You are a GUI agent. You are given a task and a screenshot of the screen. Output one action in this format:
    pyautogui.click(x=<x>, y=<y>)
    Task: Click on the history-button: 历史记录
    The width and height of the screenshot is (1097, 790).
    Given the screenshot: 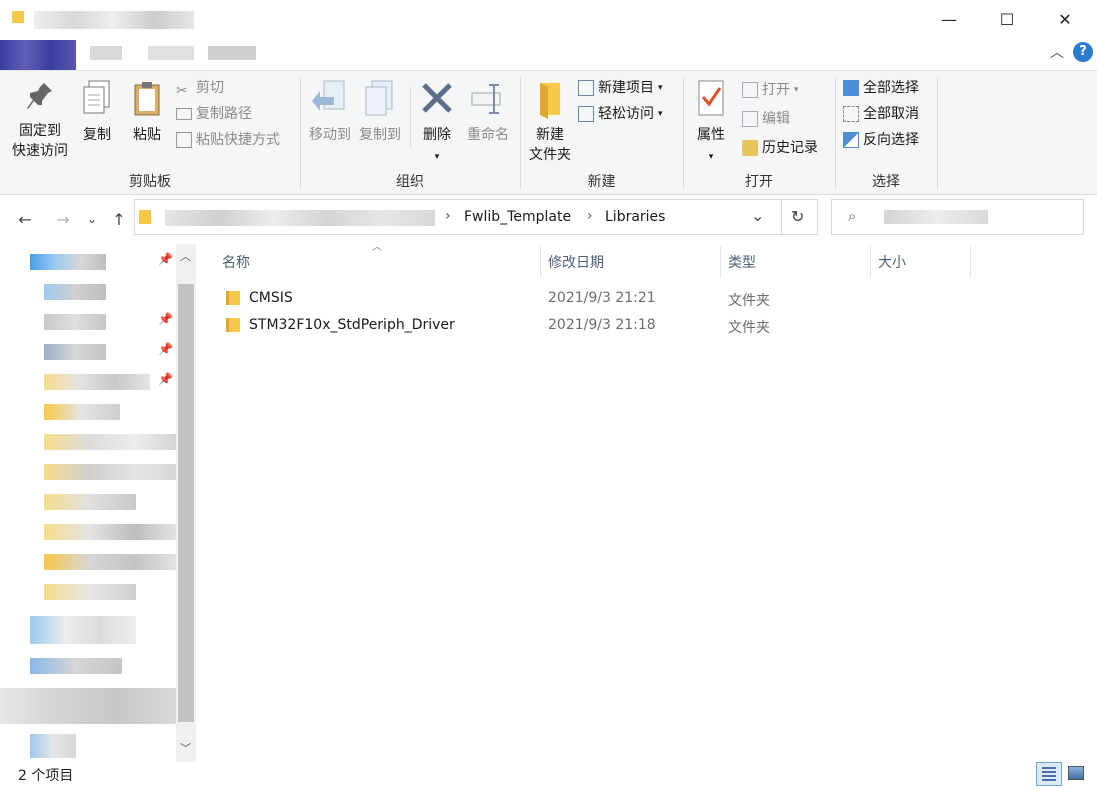 What is the action you would take?
    pyautogui.click(x=780, y=148)
    